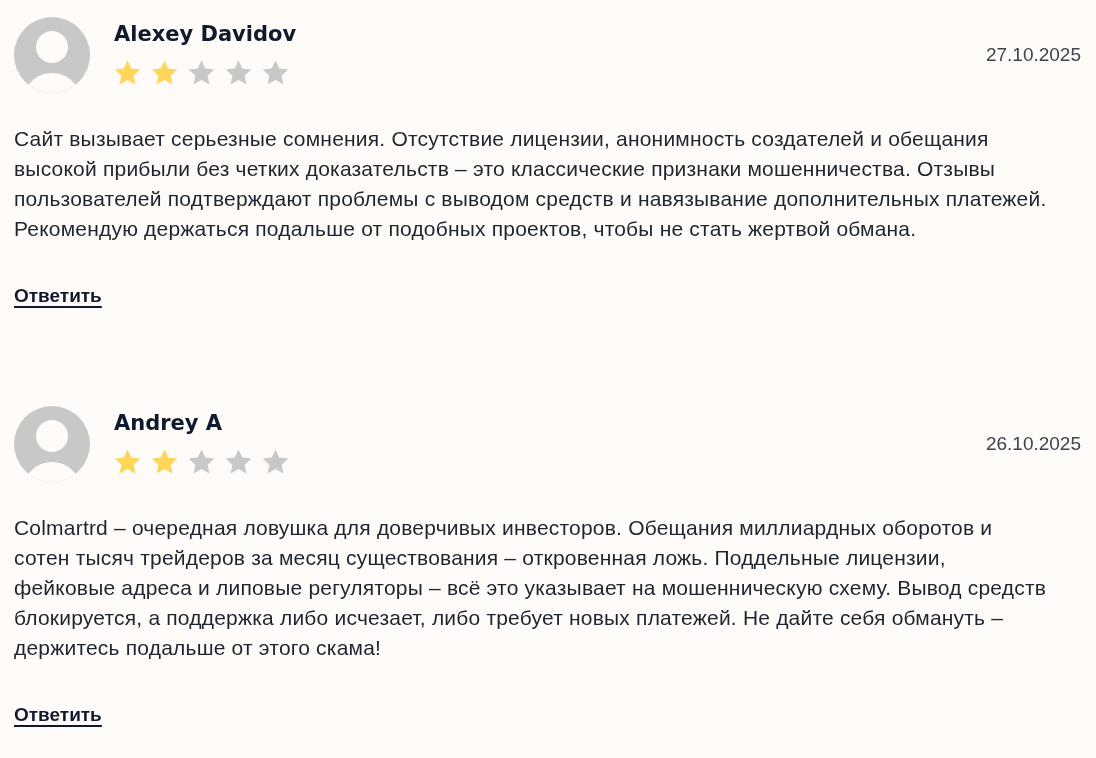 This screenshot has height=758, width=1096. Describe the element at coordinates (1033, 55) in the screenshot. I see `review-date: 27.10.2025` at that location.